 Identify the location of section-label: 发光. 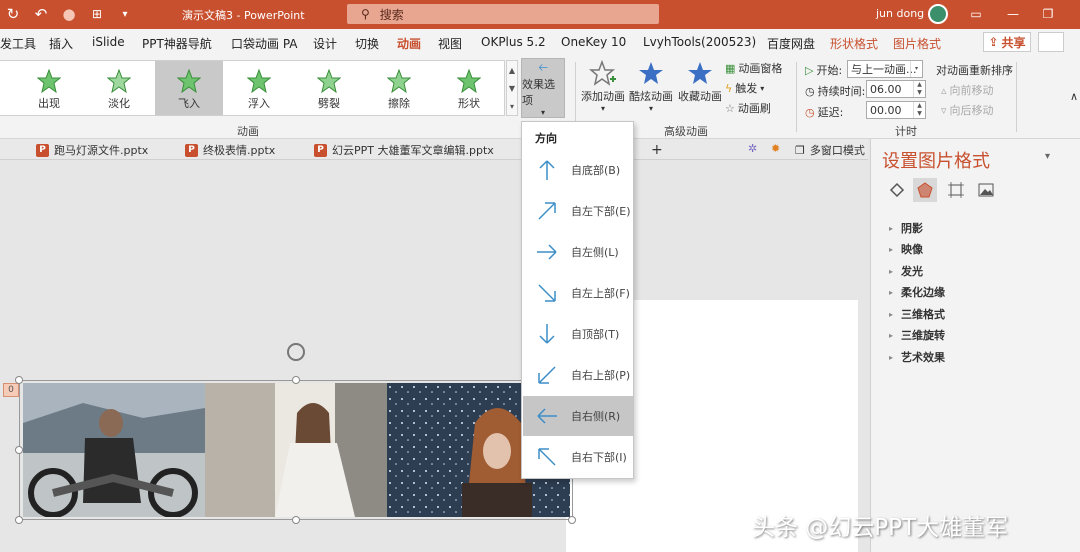
(912, 271).